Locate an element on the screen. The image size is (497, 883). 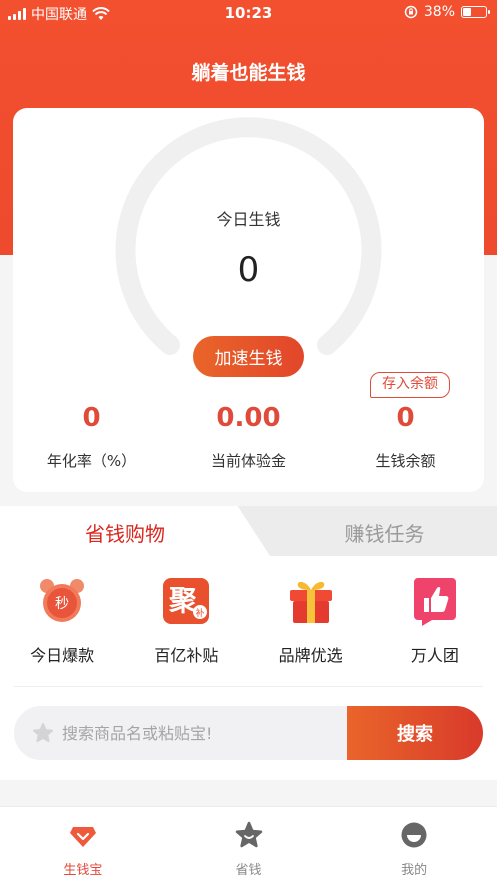
battery-icon is located at coordinates (475, 12).